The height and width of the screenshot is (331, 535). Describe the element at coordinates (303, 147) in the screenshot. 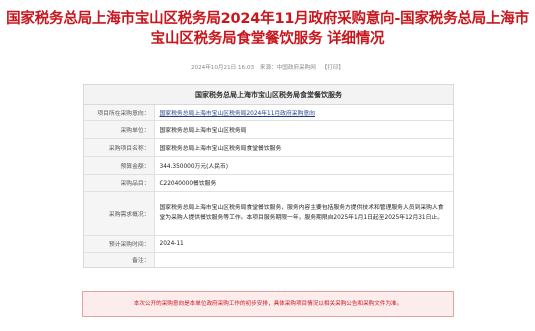

I see `row-value: 国家税务总局上海市宝山区税务局食堂餐饮服务` at that location.